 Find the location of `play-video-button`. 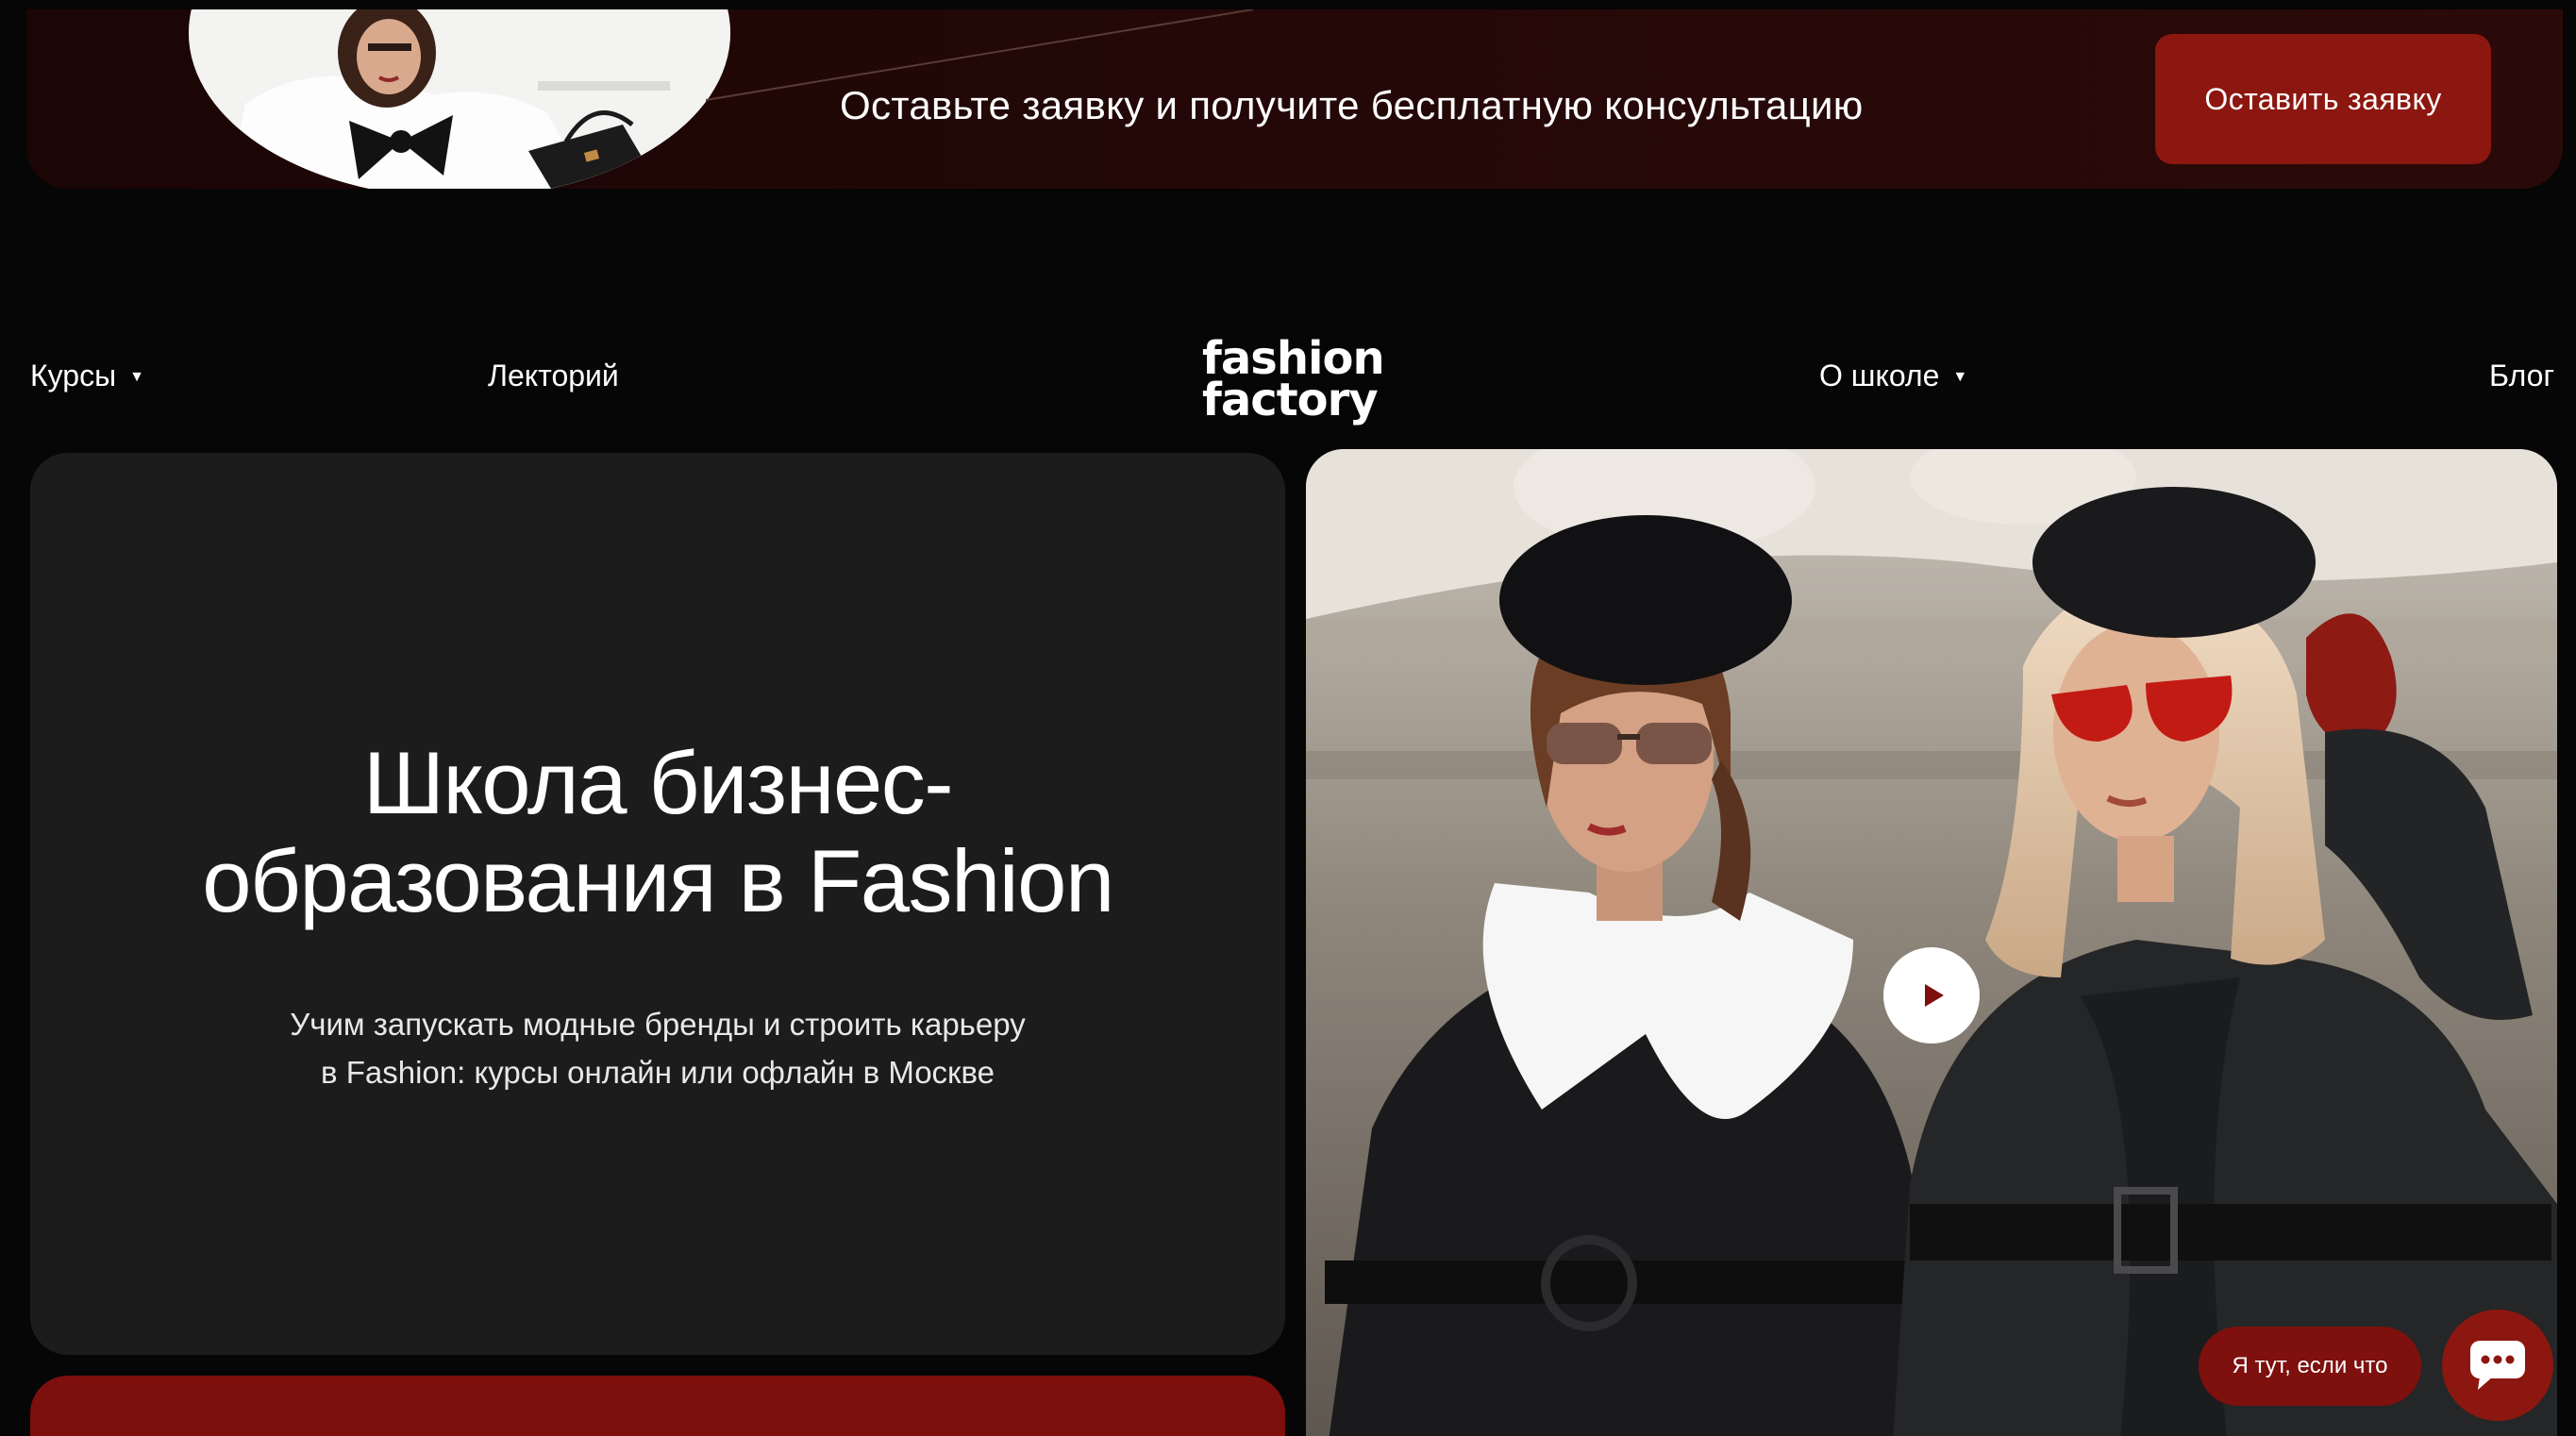

play-video-button is located at coordinates (1931, 995).